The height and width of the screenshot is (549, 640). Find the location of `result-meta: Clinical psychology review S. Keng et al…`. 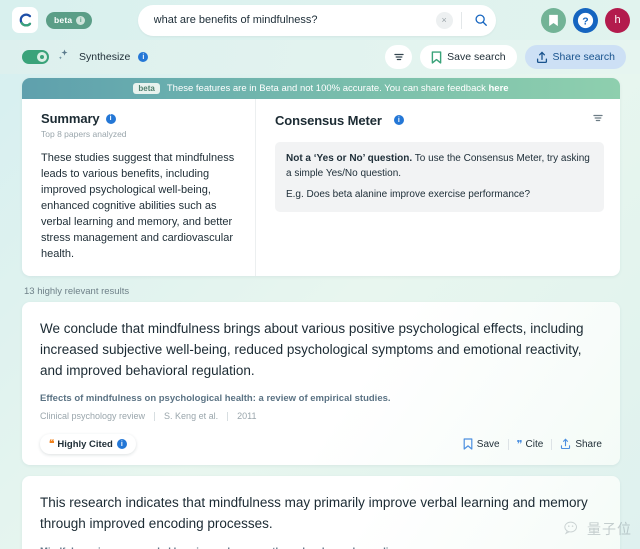

result-meta: Clinical psychology review S. Keng et al… is located at coordinates (321, 416).